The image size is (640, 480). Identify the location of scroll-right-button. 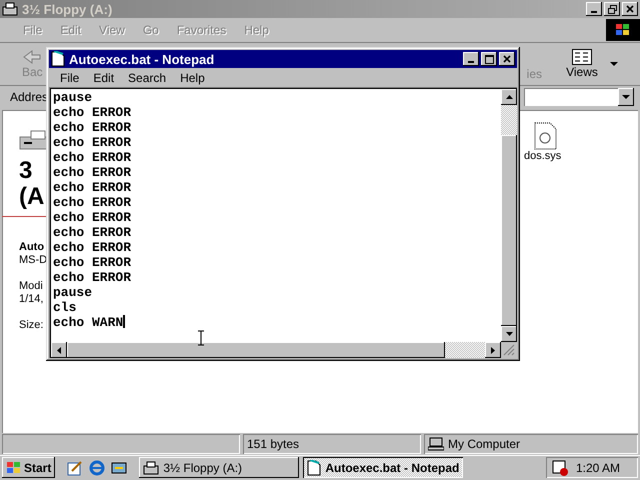
(493, 350).